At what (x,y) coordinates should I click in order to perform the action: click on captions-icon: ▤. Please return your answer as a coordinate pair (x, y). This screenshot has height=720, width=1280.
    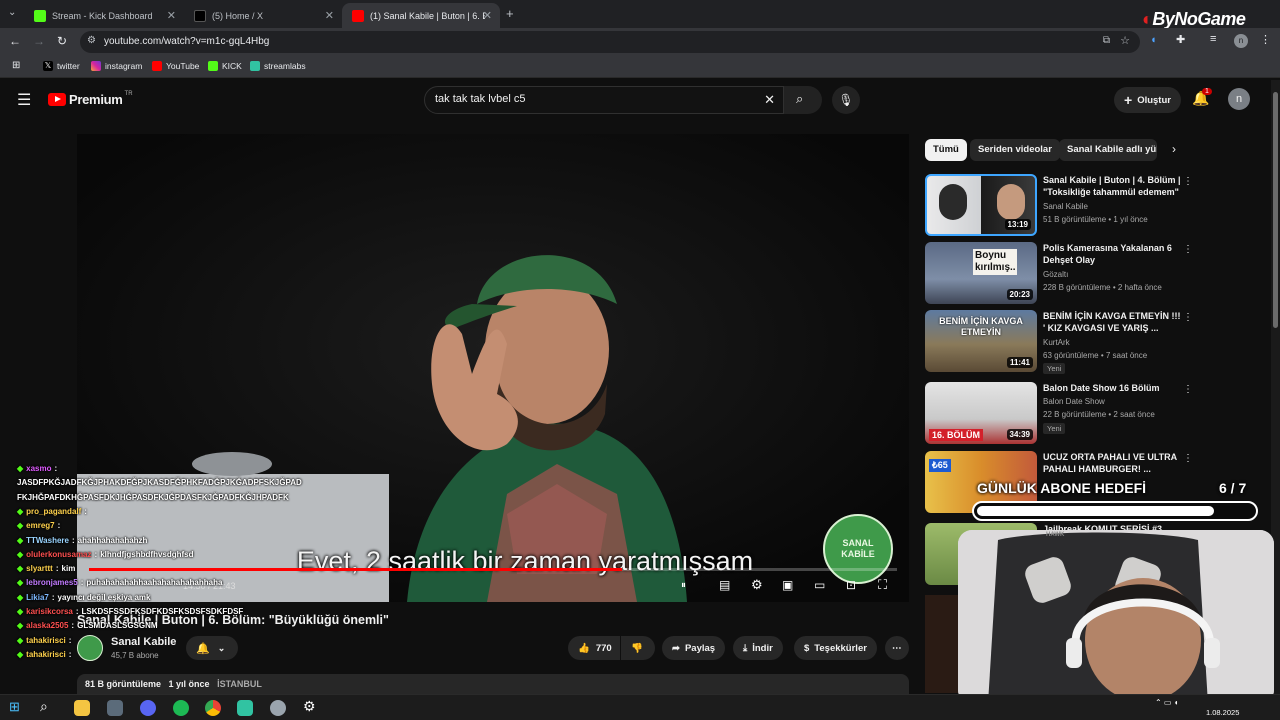
    Looking at the image, I should click on (724, 585).